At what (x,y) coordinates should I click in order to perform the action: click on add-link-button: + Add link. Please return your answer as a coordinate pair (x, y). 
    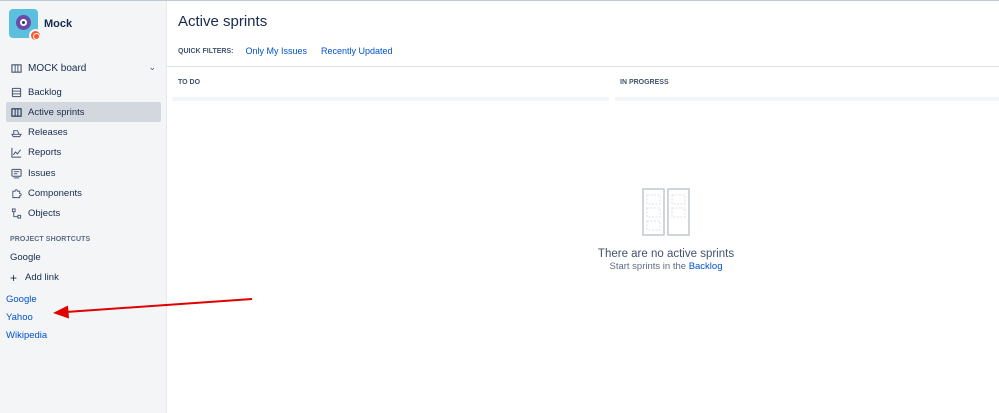
    Looking at the image, I should click on (34, 277).